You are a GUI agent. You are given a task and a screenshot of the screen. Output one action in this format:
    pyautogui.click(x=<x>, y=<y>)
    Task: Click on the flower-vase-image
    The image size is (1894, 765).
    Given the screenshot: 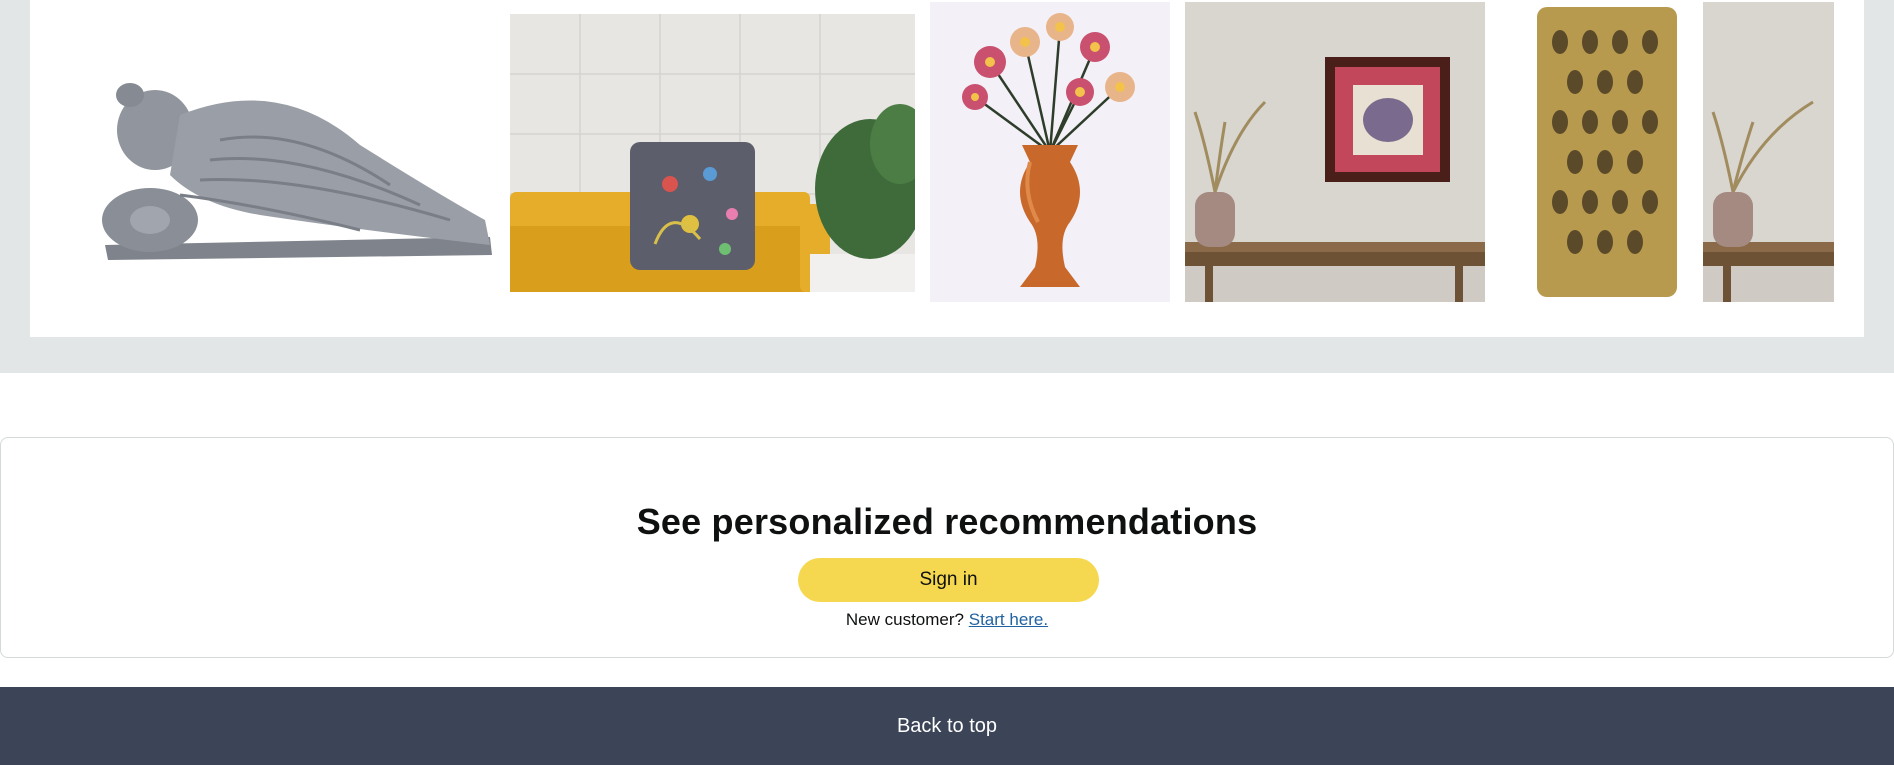 What is the action you would take?
    pyautogui.click(x=1050, y=152)
    